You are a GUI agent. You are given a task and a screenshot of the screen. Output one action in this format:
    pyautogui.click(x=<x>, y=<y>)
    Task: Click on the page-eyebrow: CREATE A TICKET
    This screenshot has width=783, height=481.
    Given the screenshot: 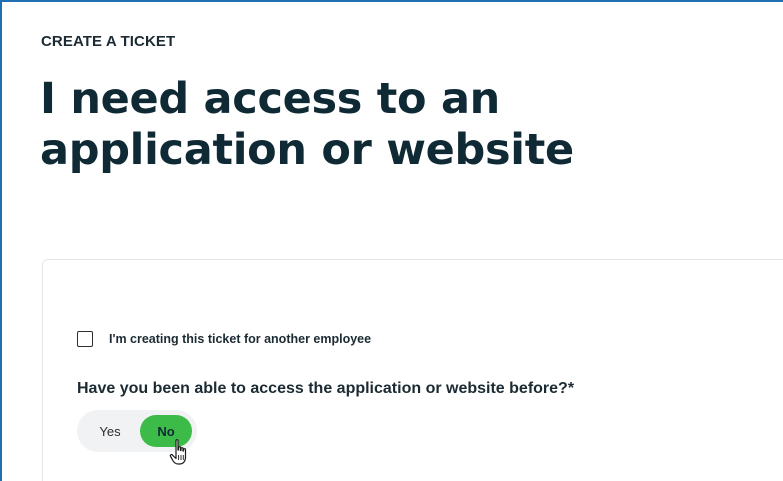 What is the action you would take?
    pyautogui.click(x=108, y=41)
    